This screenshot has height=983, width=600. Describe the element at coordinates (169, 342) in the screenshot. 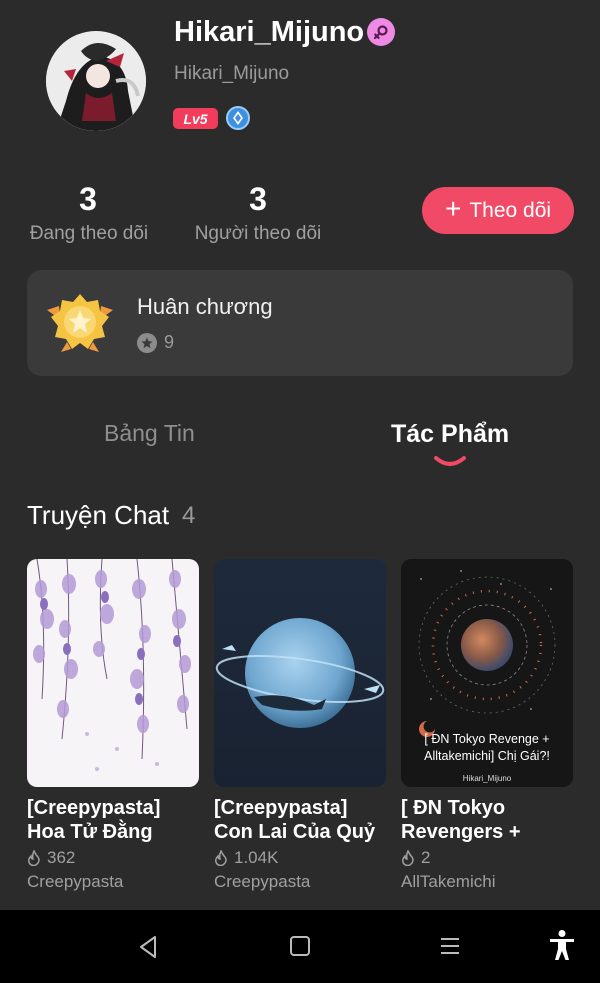

I see `medals-count: 9` at that location.